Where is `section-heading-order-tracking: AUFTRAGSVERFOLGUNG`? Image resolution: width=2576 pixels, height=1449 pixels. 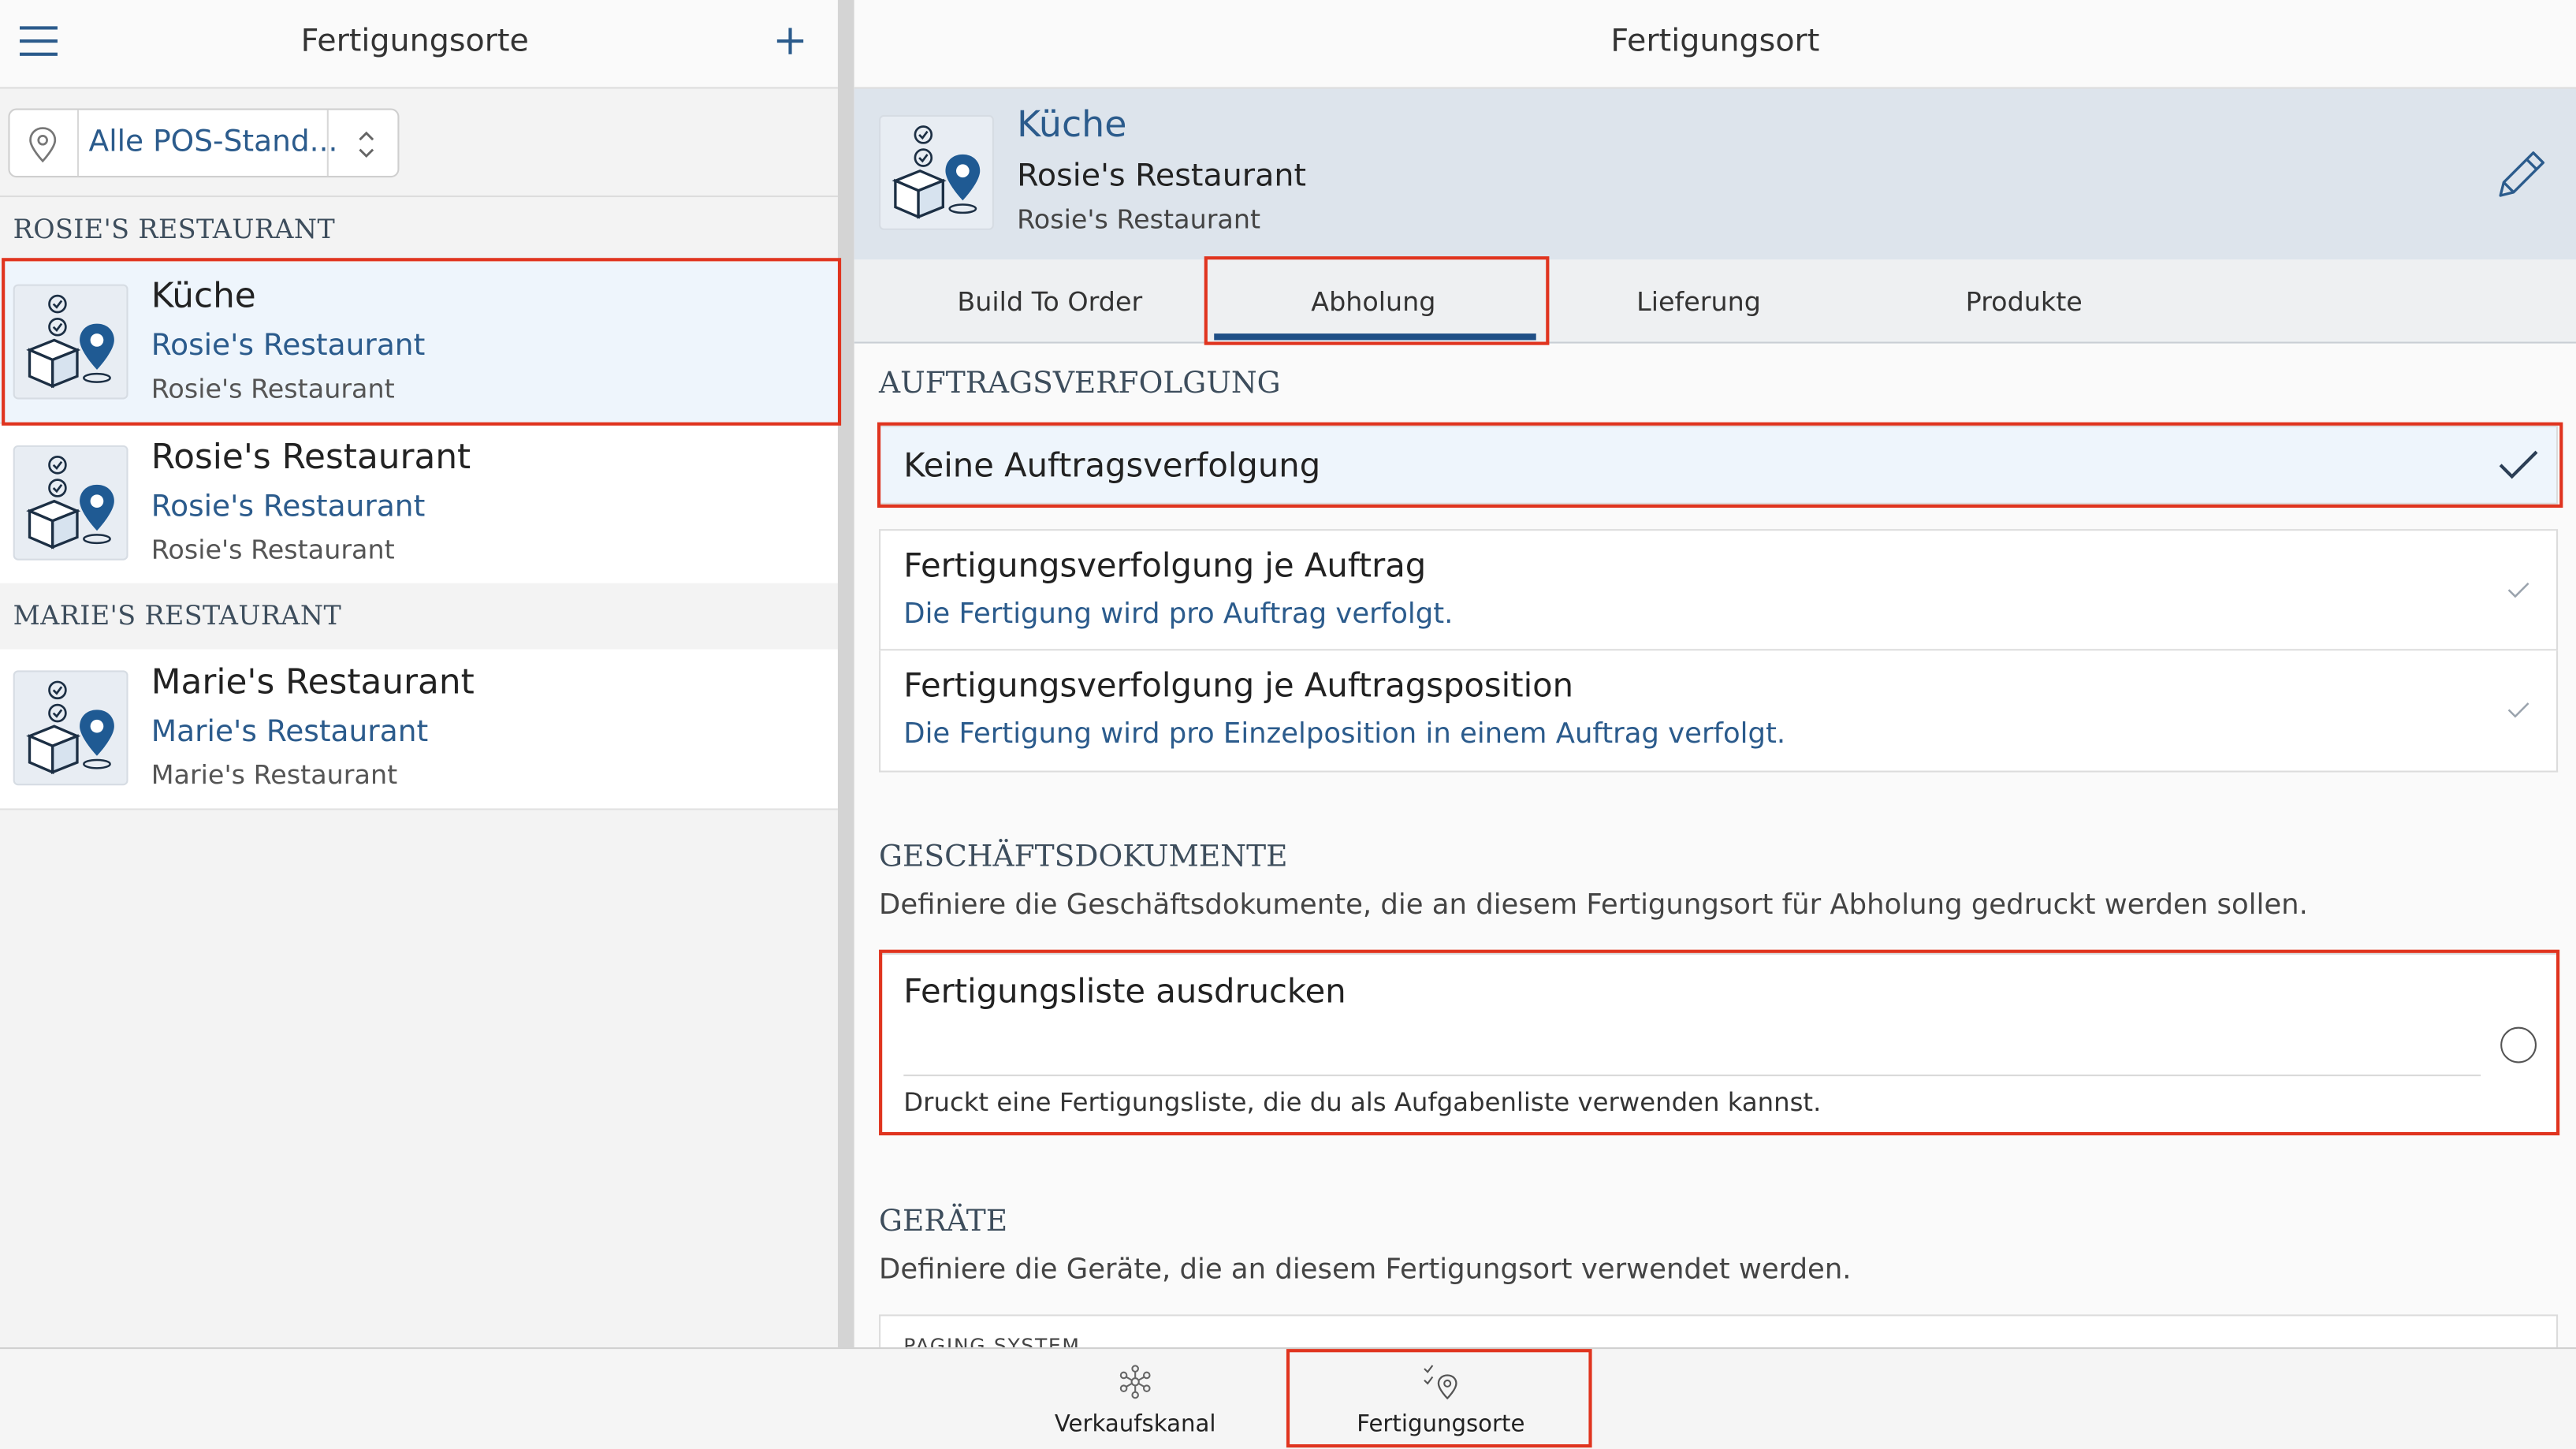 section-heading-order-tracking: AUFTRAGSVERFOLGUNG is located at coordinates (1080, 383).